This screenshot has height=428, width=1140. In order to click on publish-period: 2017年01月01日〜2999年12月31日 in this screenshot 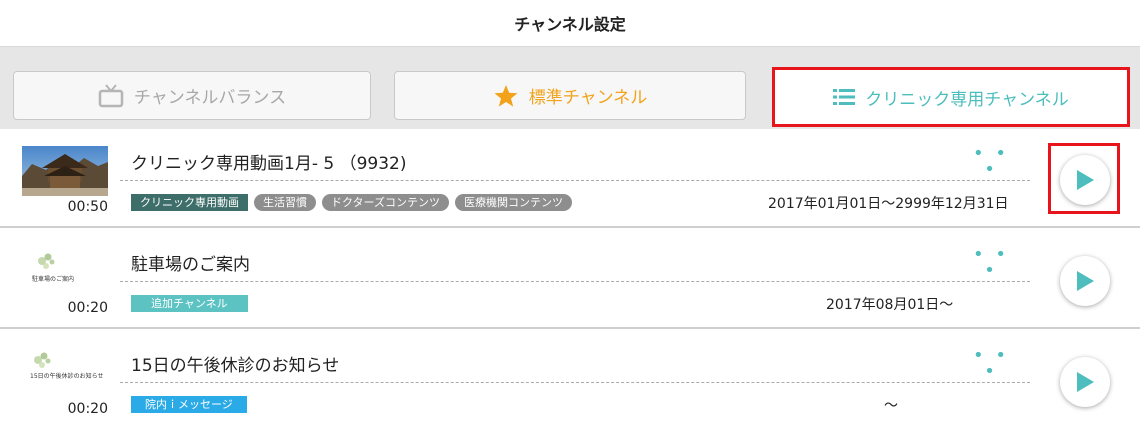, I will do `click(888, 204)`.